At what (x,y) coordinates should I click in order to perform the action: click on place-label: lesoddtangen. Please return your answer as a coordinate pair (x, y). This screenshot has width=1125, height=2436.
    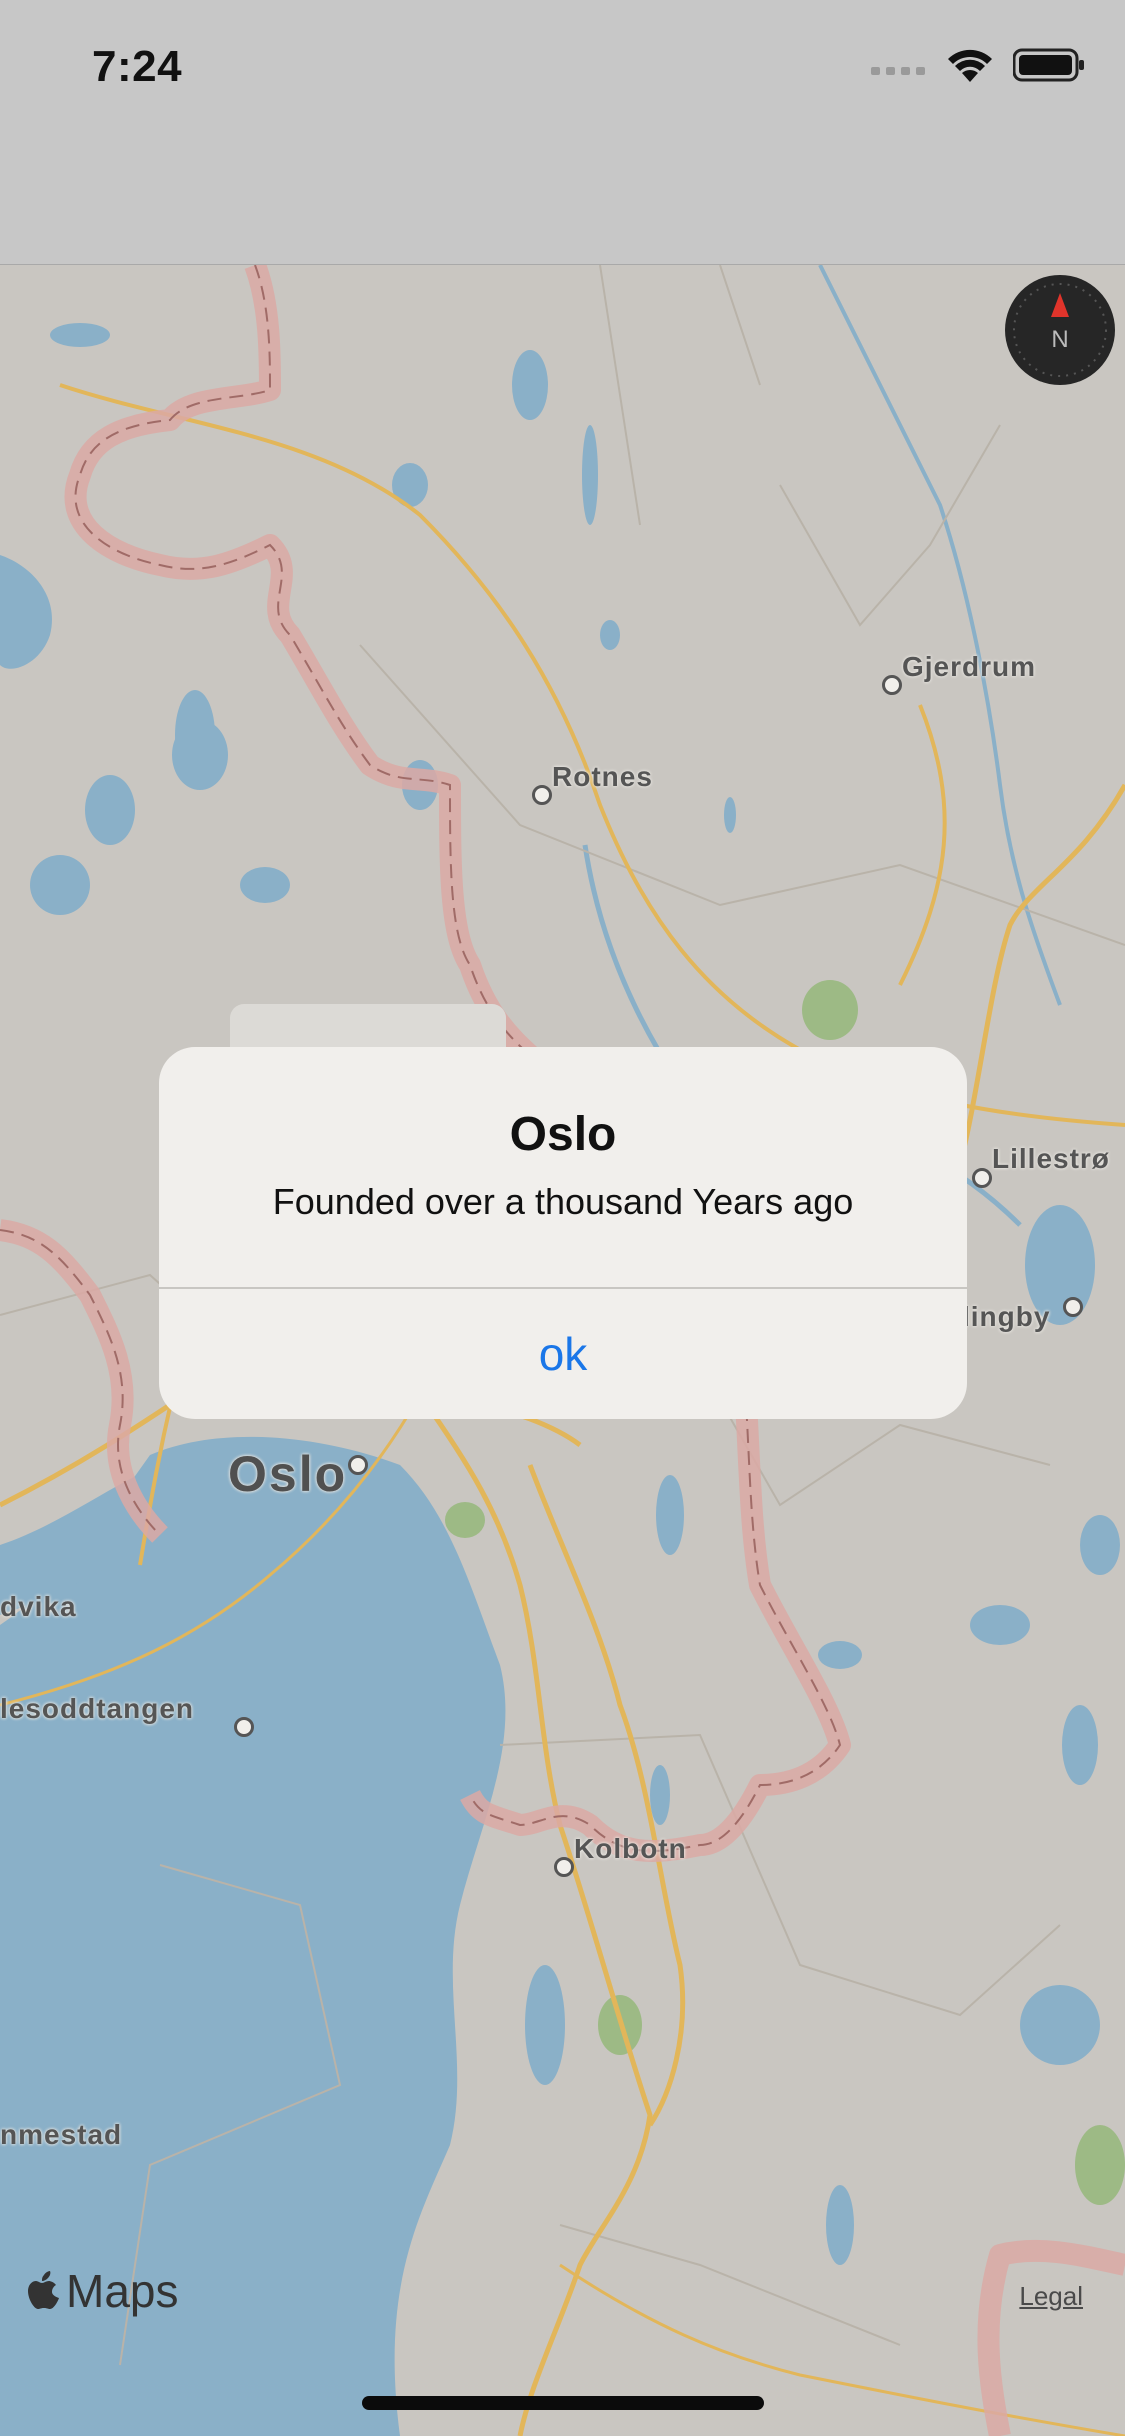
    Looking at the image, I should click on (97, 1708).